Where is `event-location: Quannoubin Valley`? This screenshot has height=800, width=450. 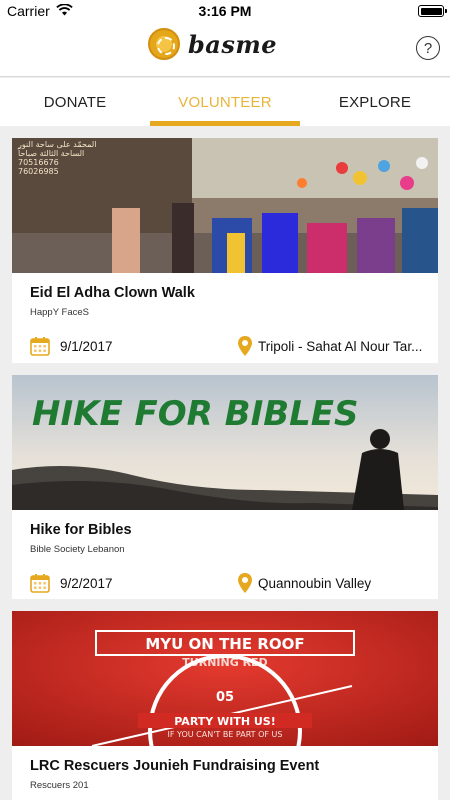
event-location: Quannoubin Valley is located at coordinates (338, 583).